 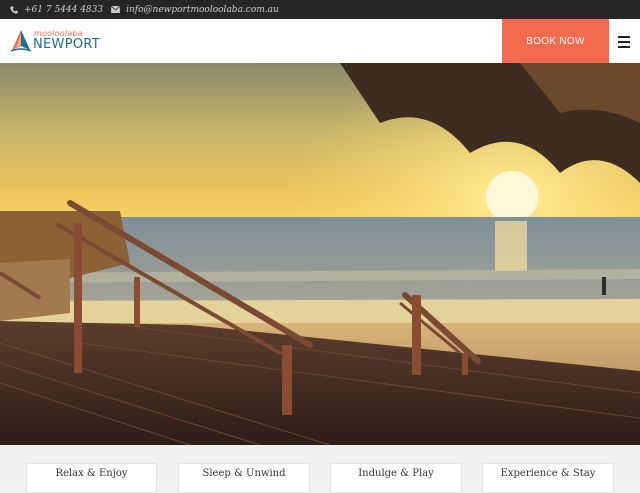 What do you see at coordinates (396, 473) in the screenshot?
I see `card-label: Indulge & Play` at bounding box center [396, 473].